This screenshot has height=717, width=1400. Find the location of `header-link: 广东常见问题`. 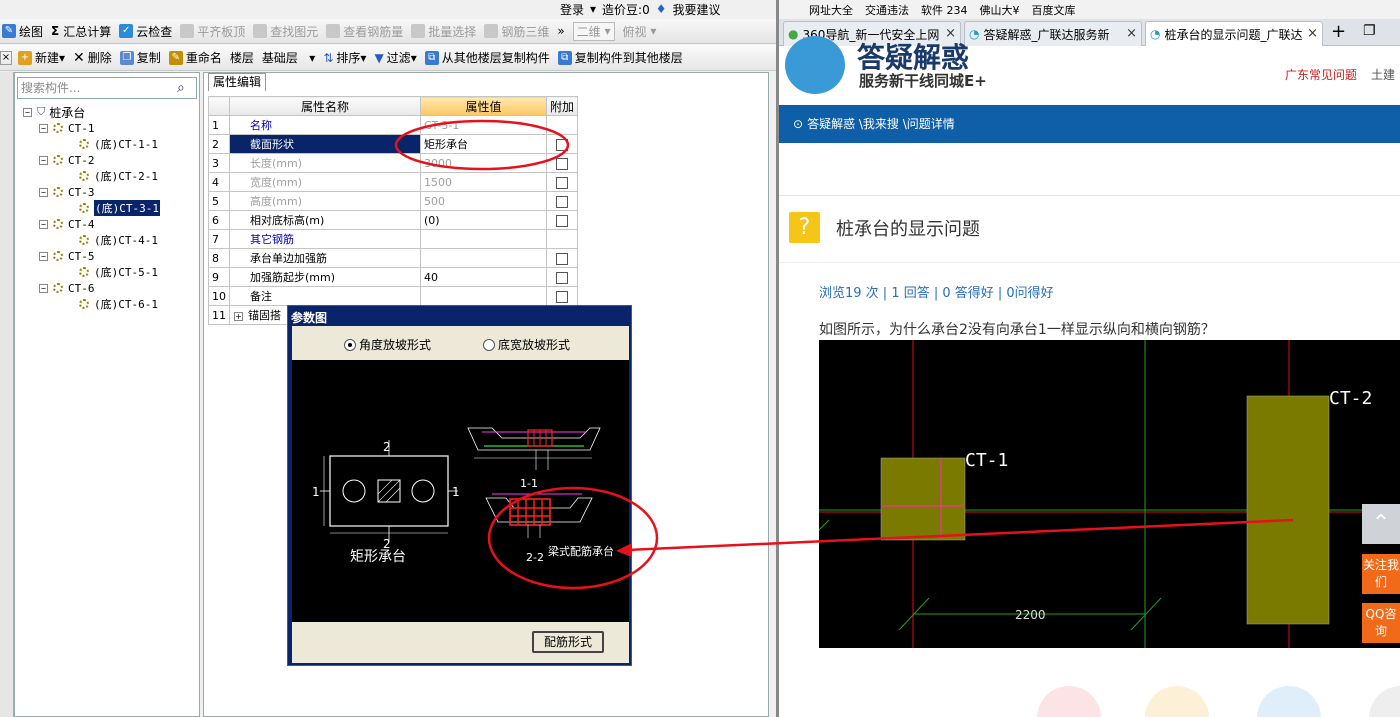

header-link: 广东常见问题 is located at coordinates (1321, 74).